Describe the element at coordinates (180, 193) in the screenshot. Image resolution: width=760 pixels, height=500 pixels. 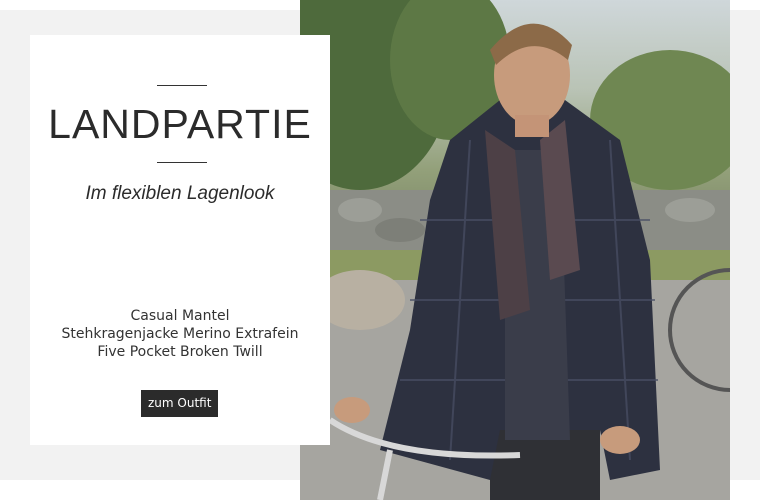
I see `subtitle: Im flexiblen Lagenlook` at that location.